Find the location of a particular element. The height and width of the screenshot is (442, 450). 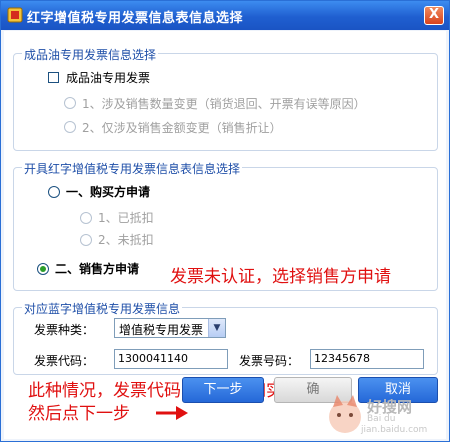

seller-apply-label: 二、销售方申请 is located at coordinates (97, 269).